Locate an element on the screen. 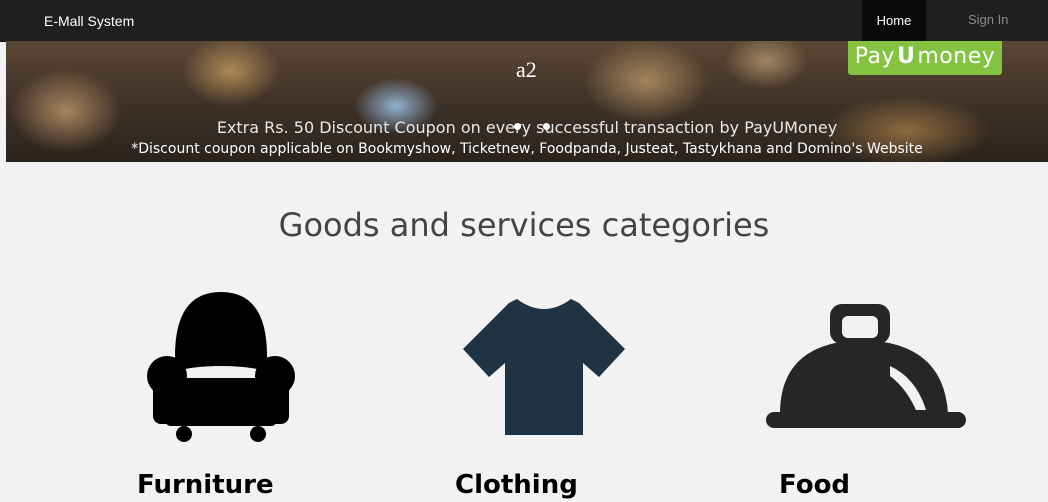 The image size is (1048, 502). page-title: Goods and services categories is located at coordinates (524, 225).